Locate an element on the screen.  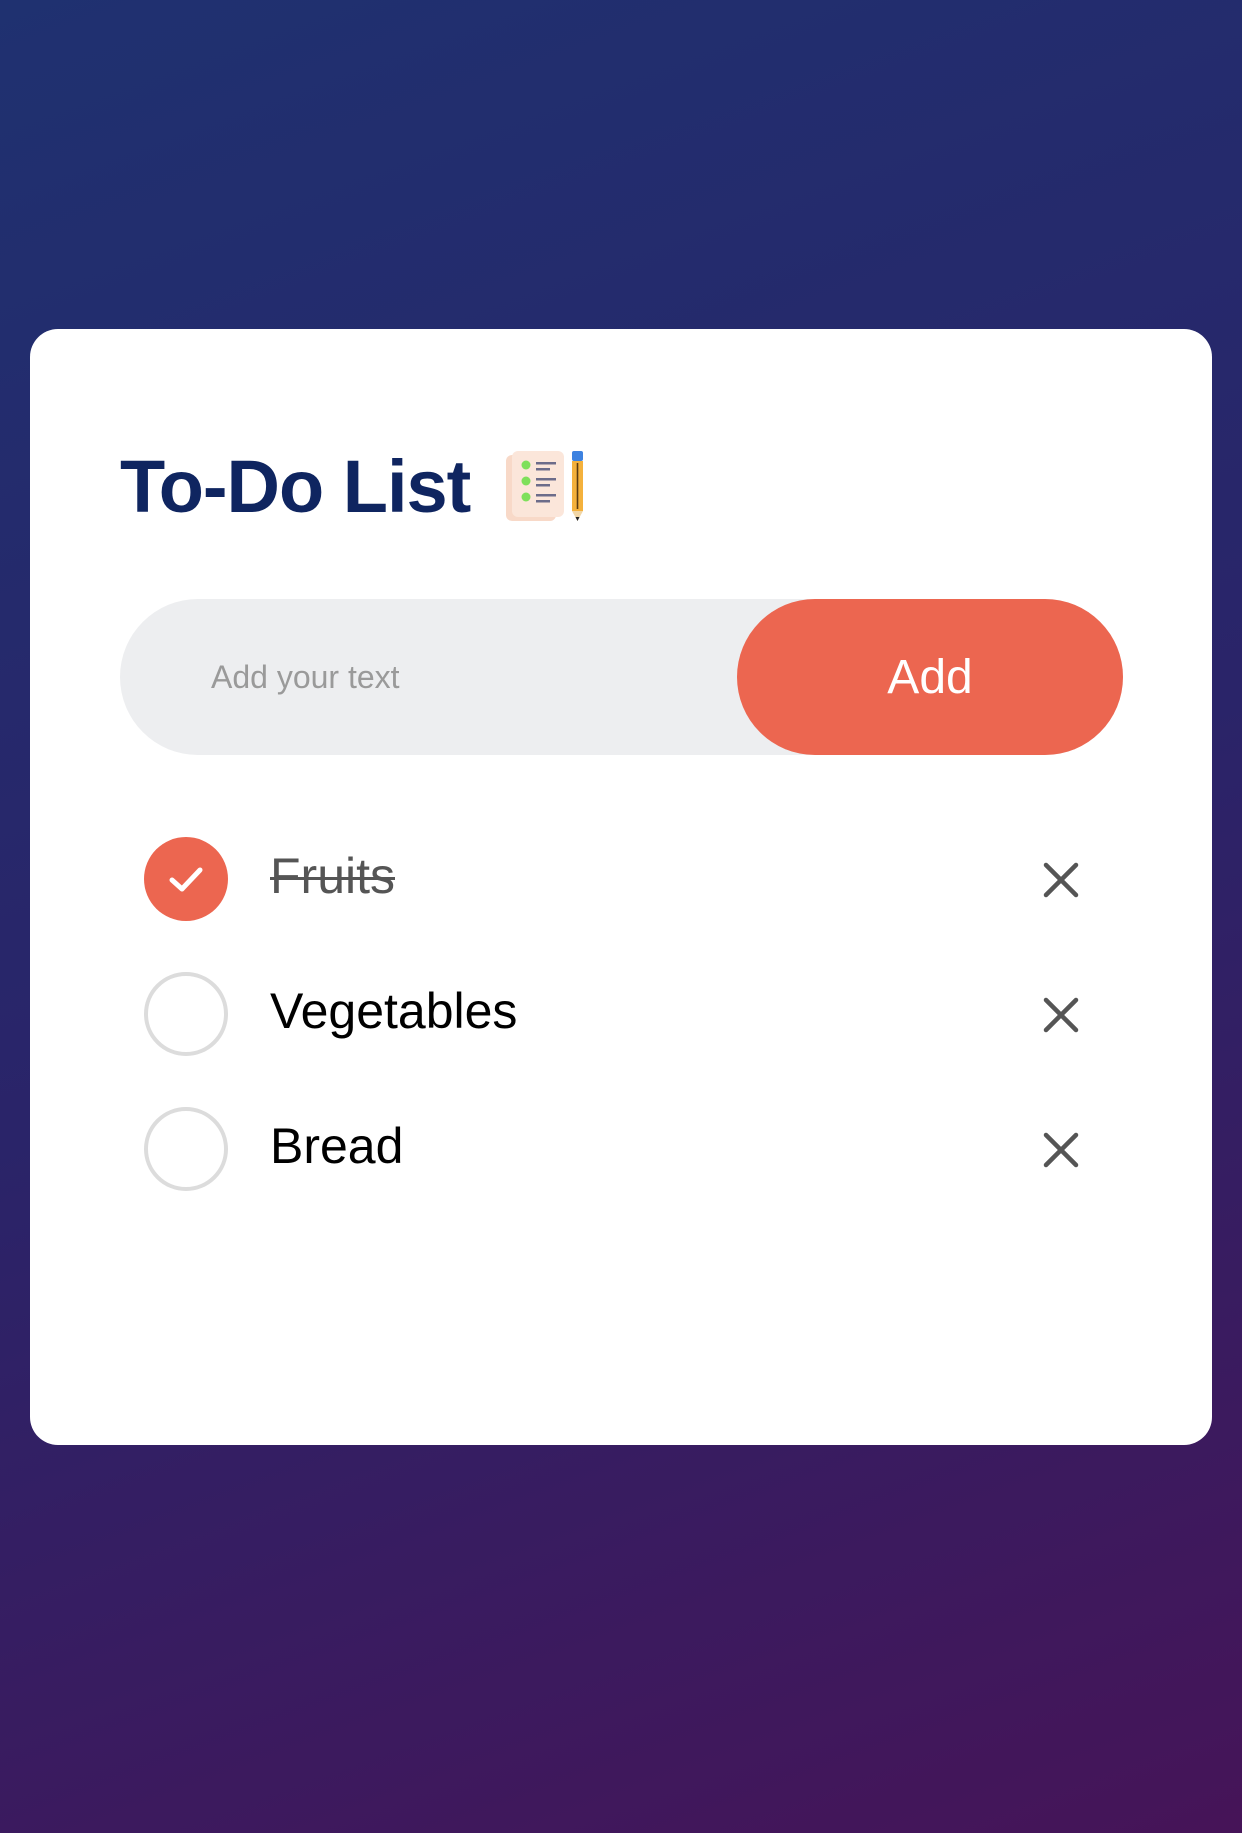
header: To-Do List is located at coordinates (354, 487).